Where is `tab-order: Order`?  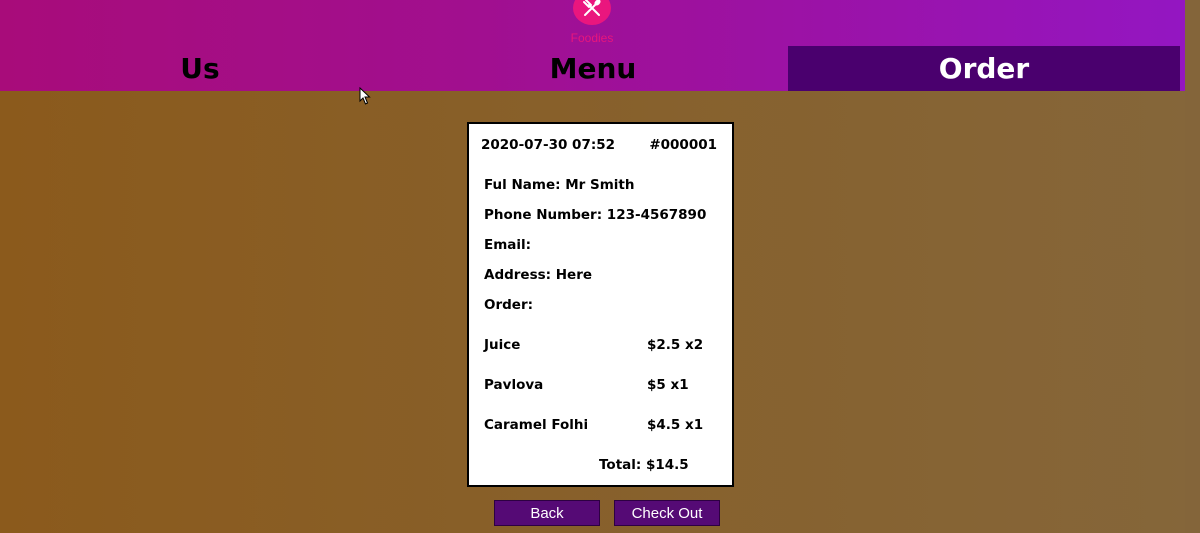 tab-order: Order is located at coordinates (984, 68).